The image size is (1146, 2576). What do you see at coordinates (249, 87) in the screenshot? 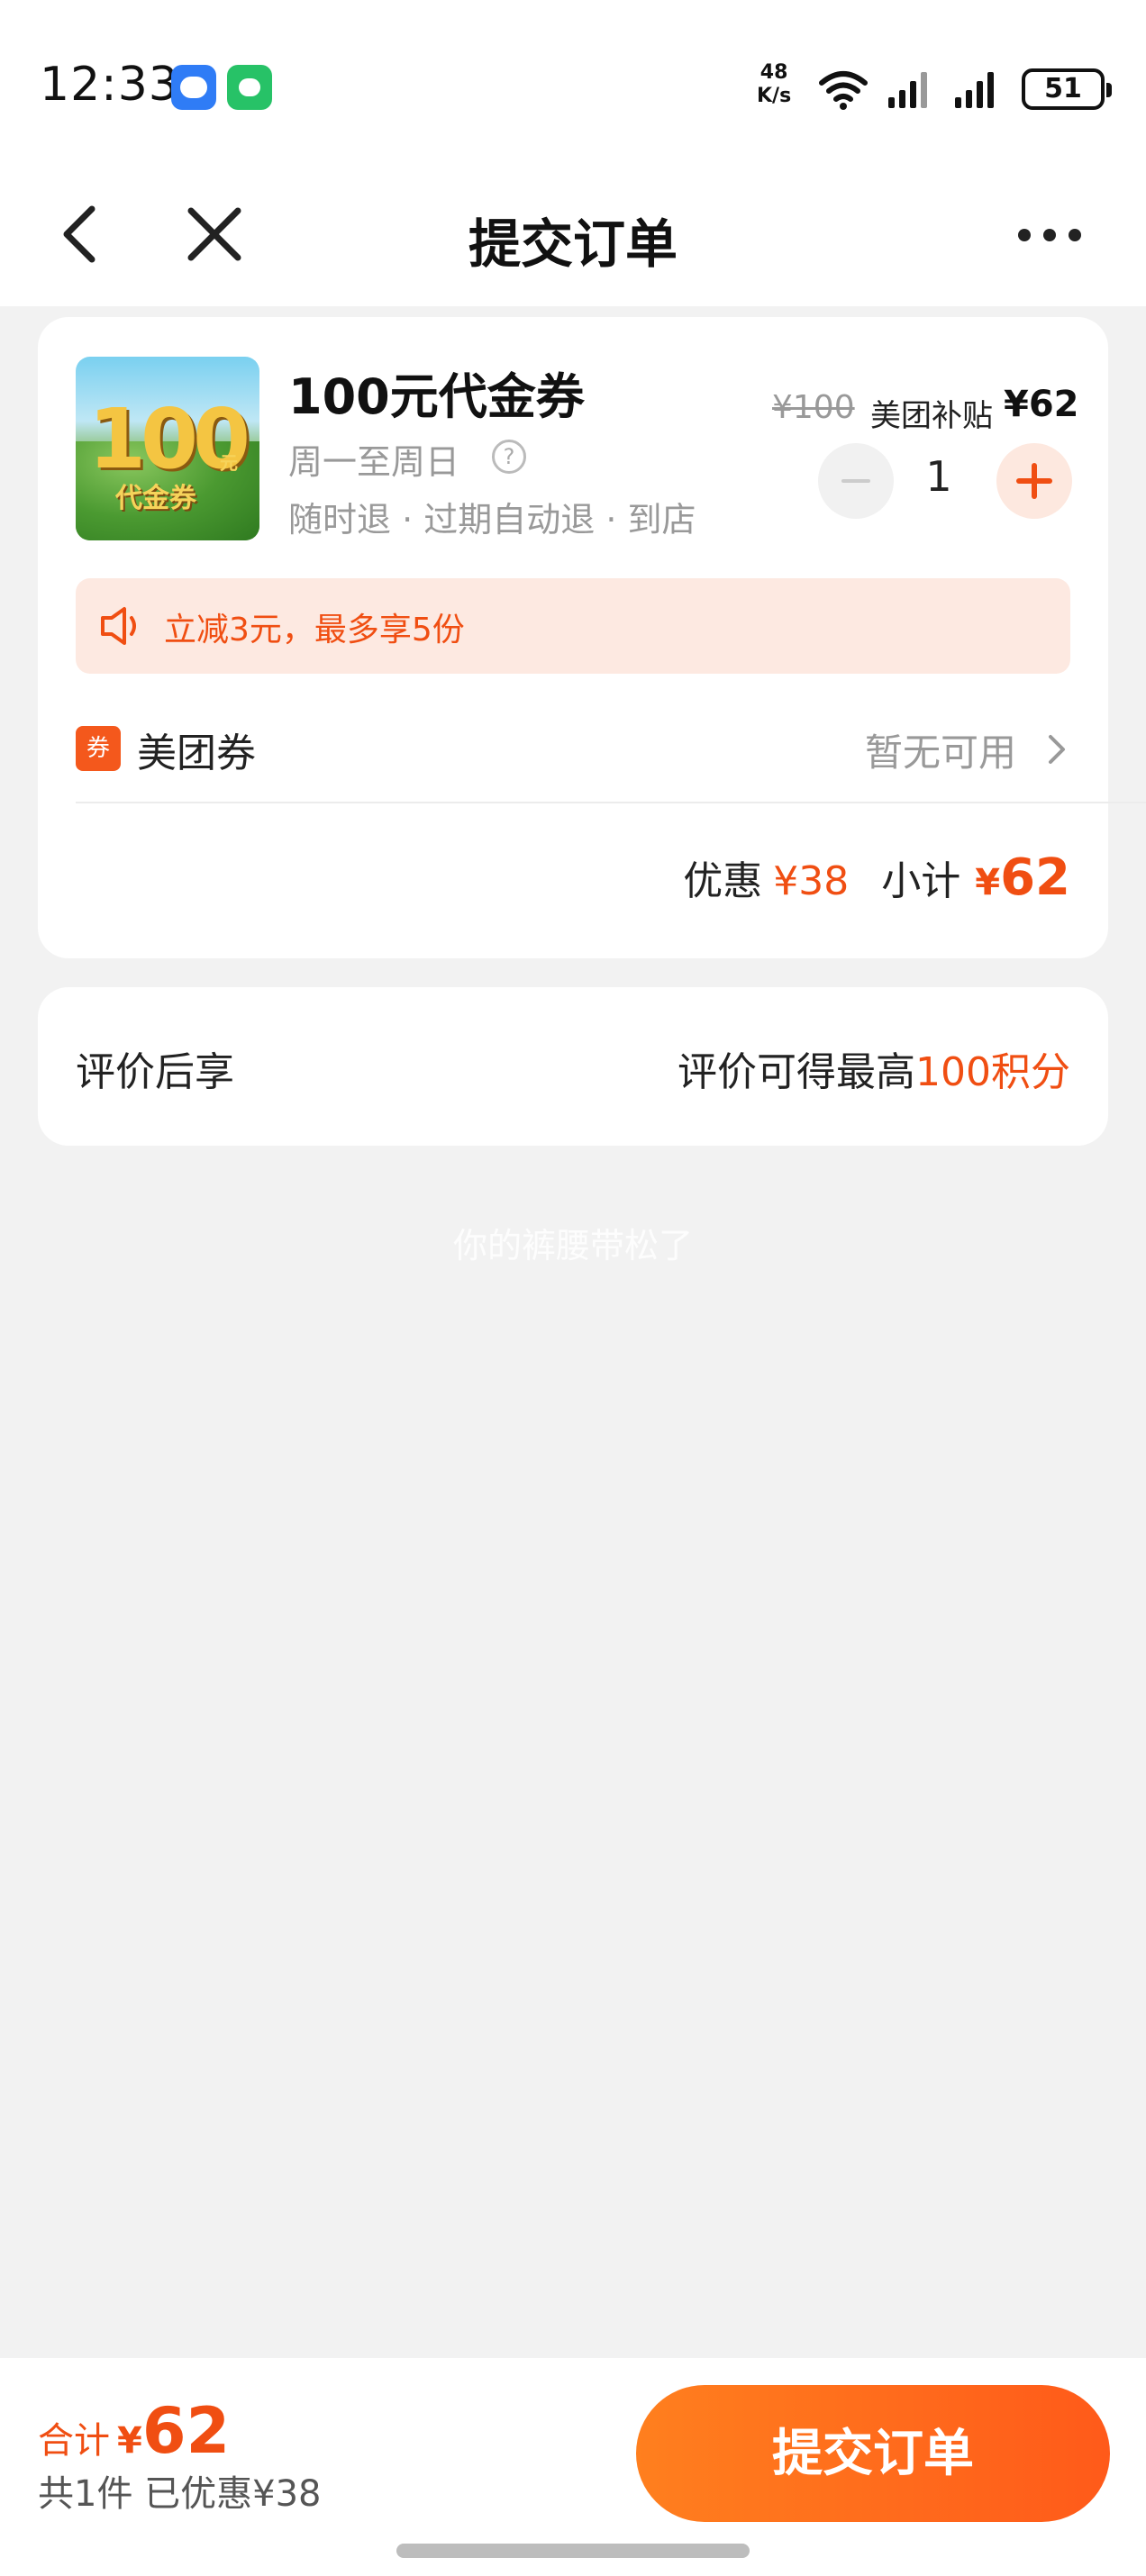
I see `wechat-icon` at bounding box center [249, 87].